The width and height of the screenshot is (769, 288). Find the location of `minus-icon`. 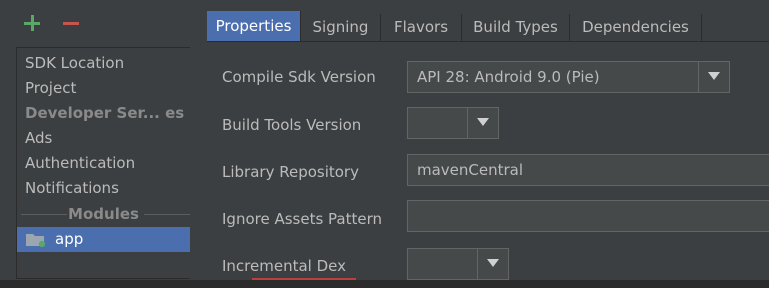

minus-icon is located at coordinates (71, 23).